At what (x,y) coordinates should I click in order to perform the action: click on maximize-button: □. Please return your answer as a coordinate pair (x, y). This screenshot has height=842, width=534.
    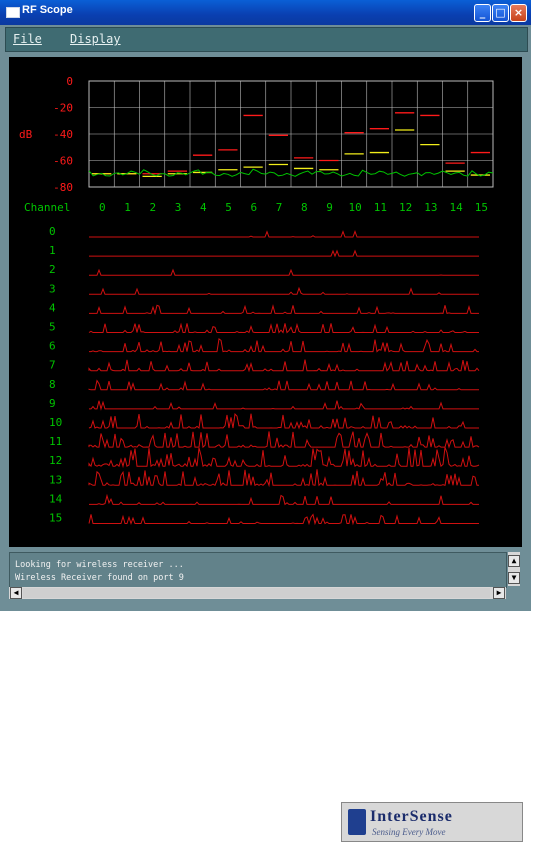
    Looking at the image, I should click on (500, 13).